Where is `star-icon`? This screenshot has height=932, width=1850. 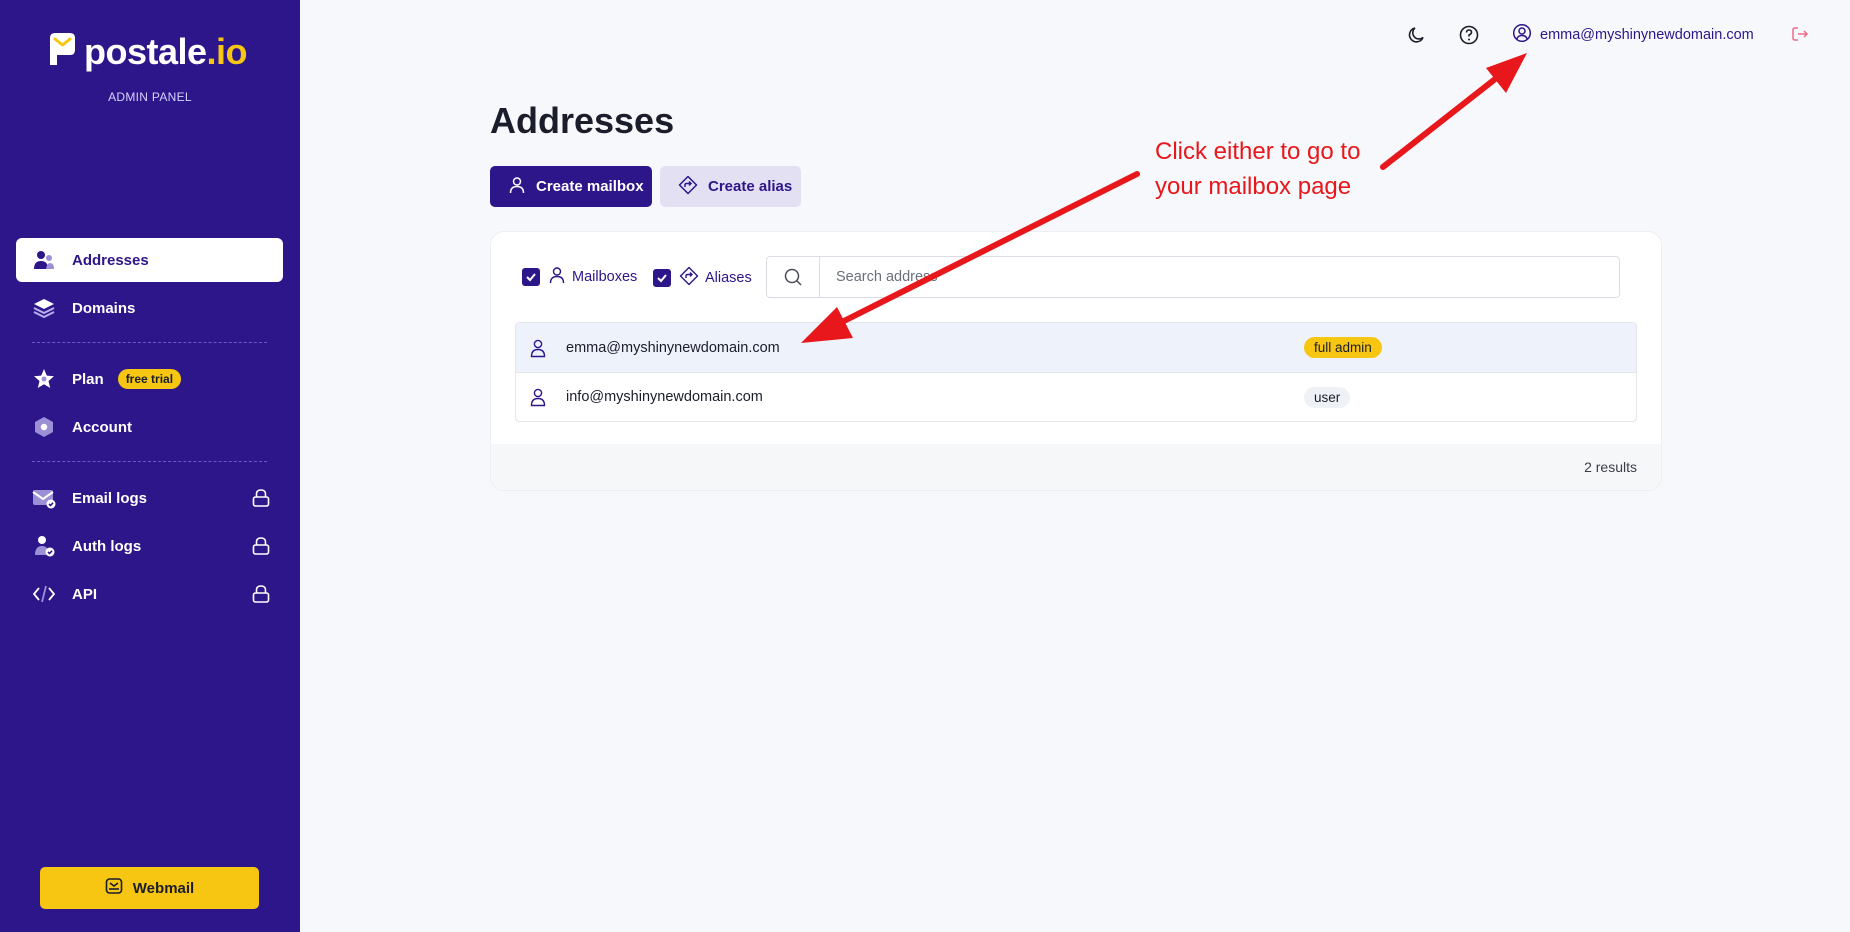
star-icon is located at coordinates (44, 379).